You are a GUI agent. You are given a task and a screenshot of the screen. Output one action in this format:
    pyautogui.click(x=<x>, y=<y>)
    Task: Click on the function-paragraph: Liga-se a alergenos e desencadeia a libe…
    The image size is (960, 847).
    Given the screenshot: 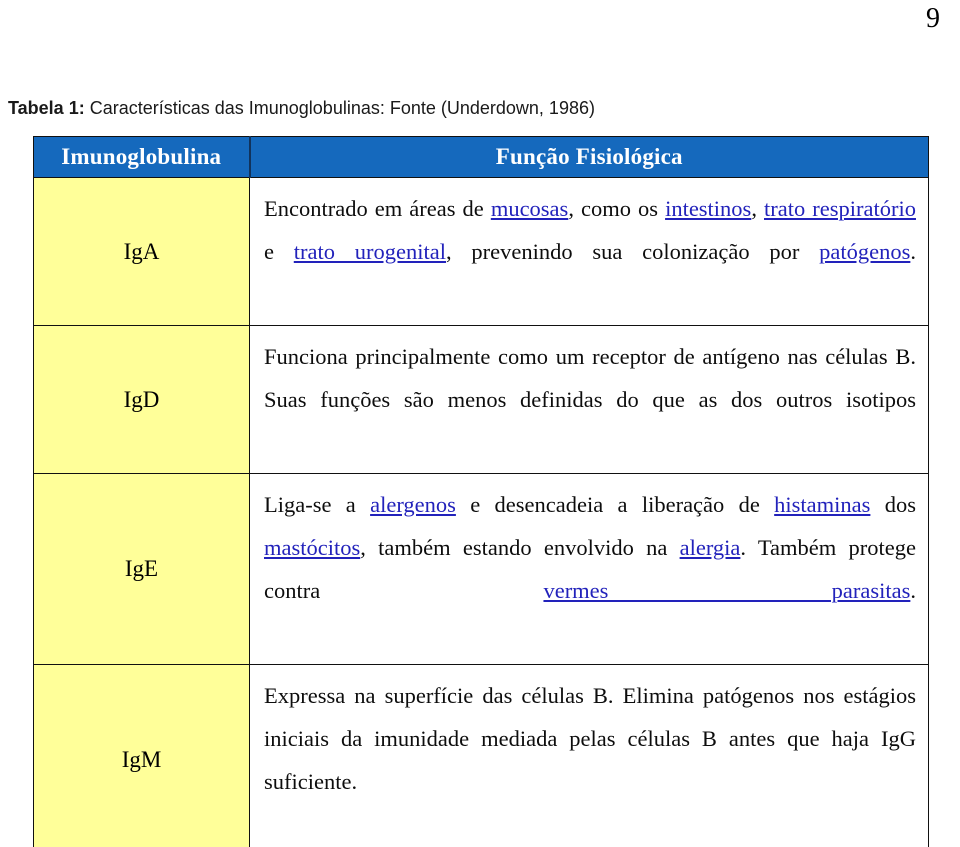 What is the action you would take?
    pyautogui.click(x=590, y=569)
    